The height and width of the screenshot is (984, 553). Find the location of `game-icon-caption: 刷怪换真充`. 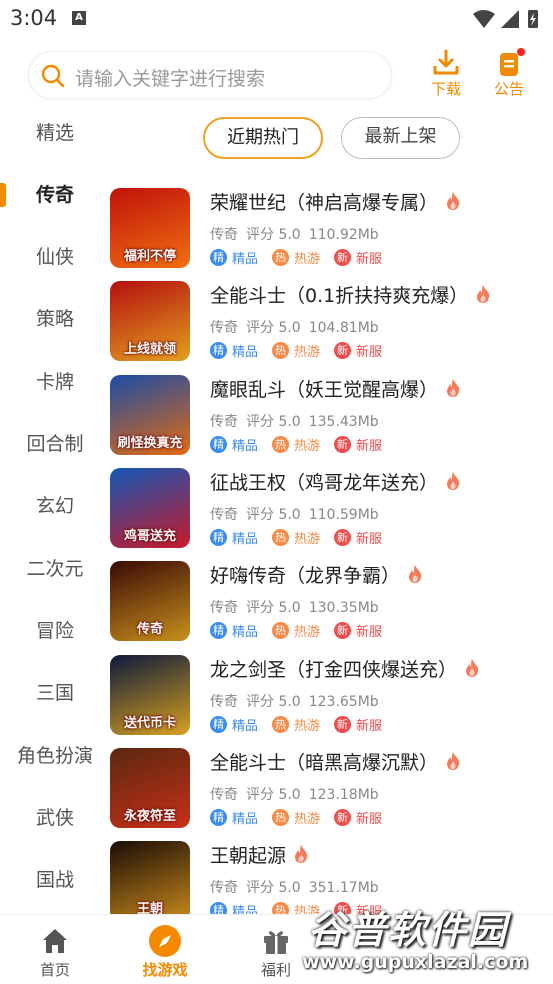

game-icon-caption: 刷怪换真充 is located at coordinates (150, 443).